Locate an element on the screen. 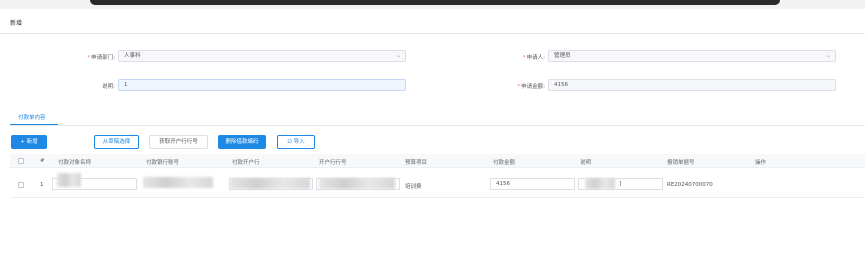  col-bank-code: 开户行行号 is located at coordinates (333, 163).